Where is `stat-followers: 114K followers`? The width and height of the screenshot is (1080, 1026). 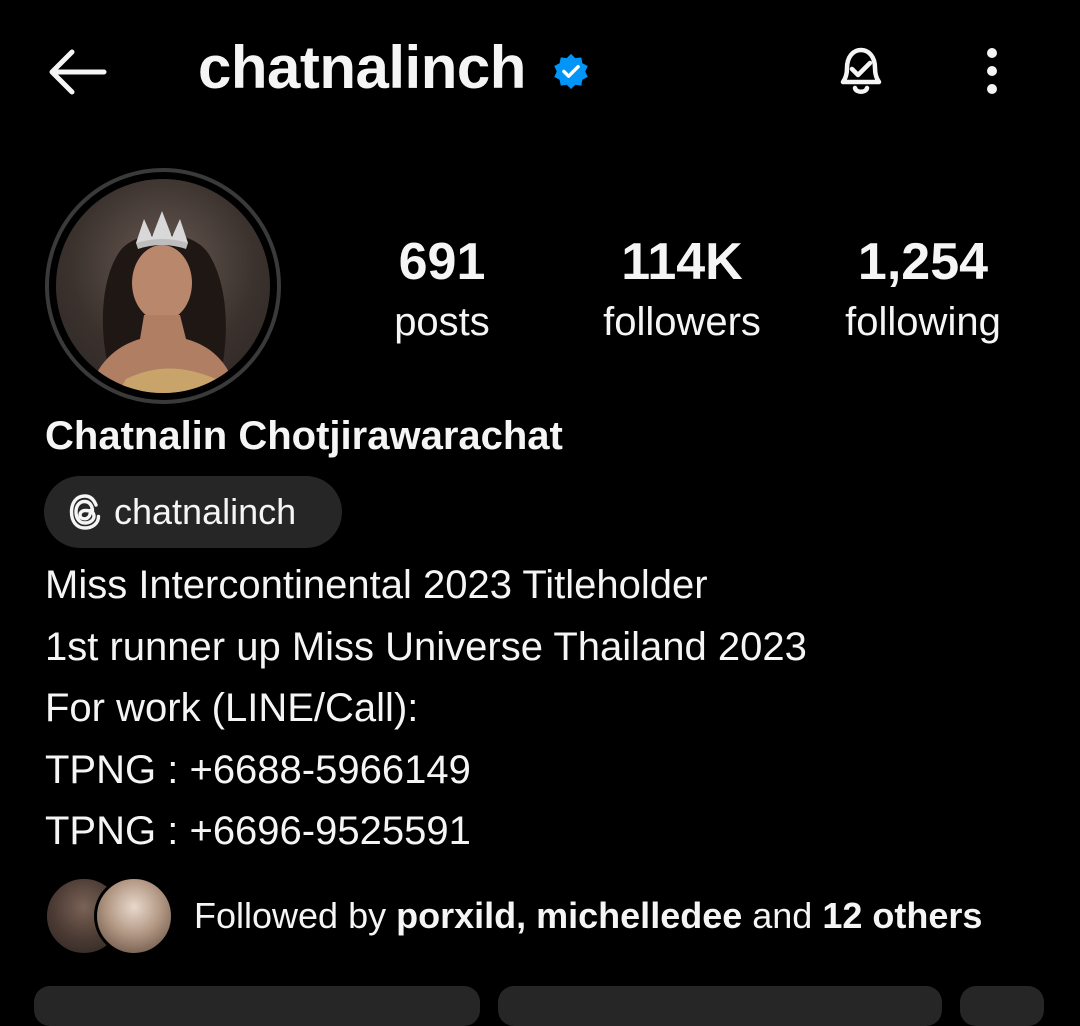
stat-followers: 114K followers is located at coordinates (682, 290).